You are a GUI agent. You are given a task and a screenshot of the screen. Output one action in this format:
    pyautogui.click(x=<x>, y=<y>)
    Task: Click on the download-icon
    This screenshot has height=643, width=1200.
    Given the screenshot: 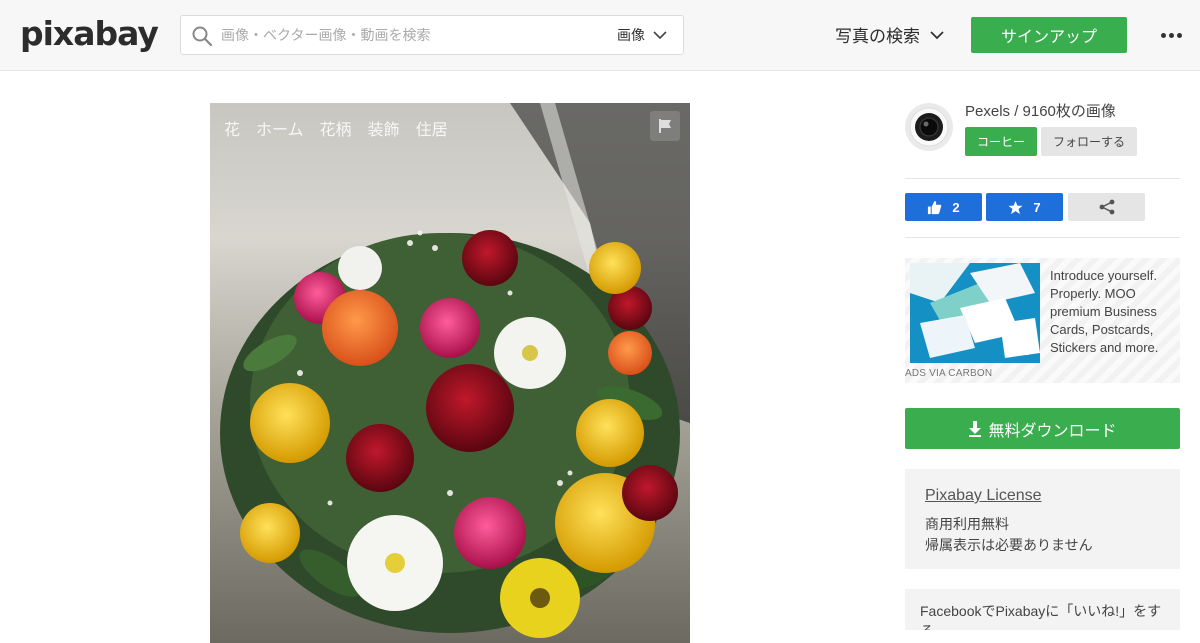 What is the action you would take?
    pyautogui.click(x=975, y=428)
    